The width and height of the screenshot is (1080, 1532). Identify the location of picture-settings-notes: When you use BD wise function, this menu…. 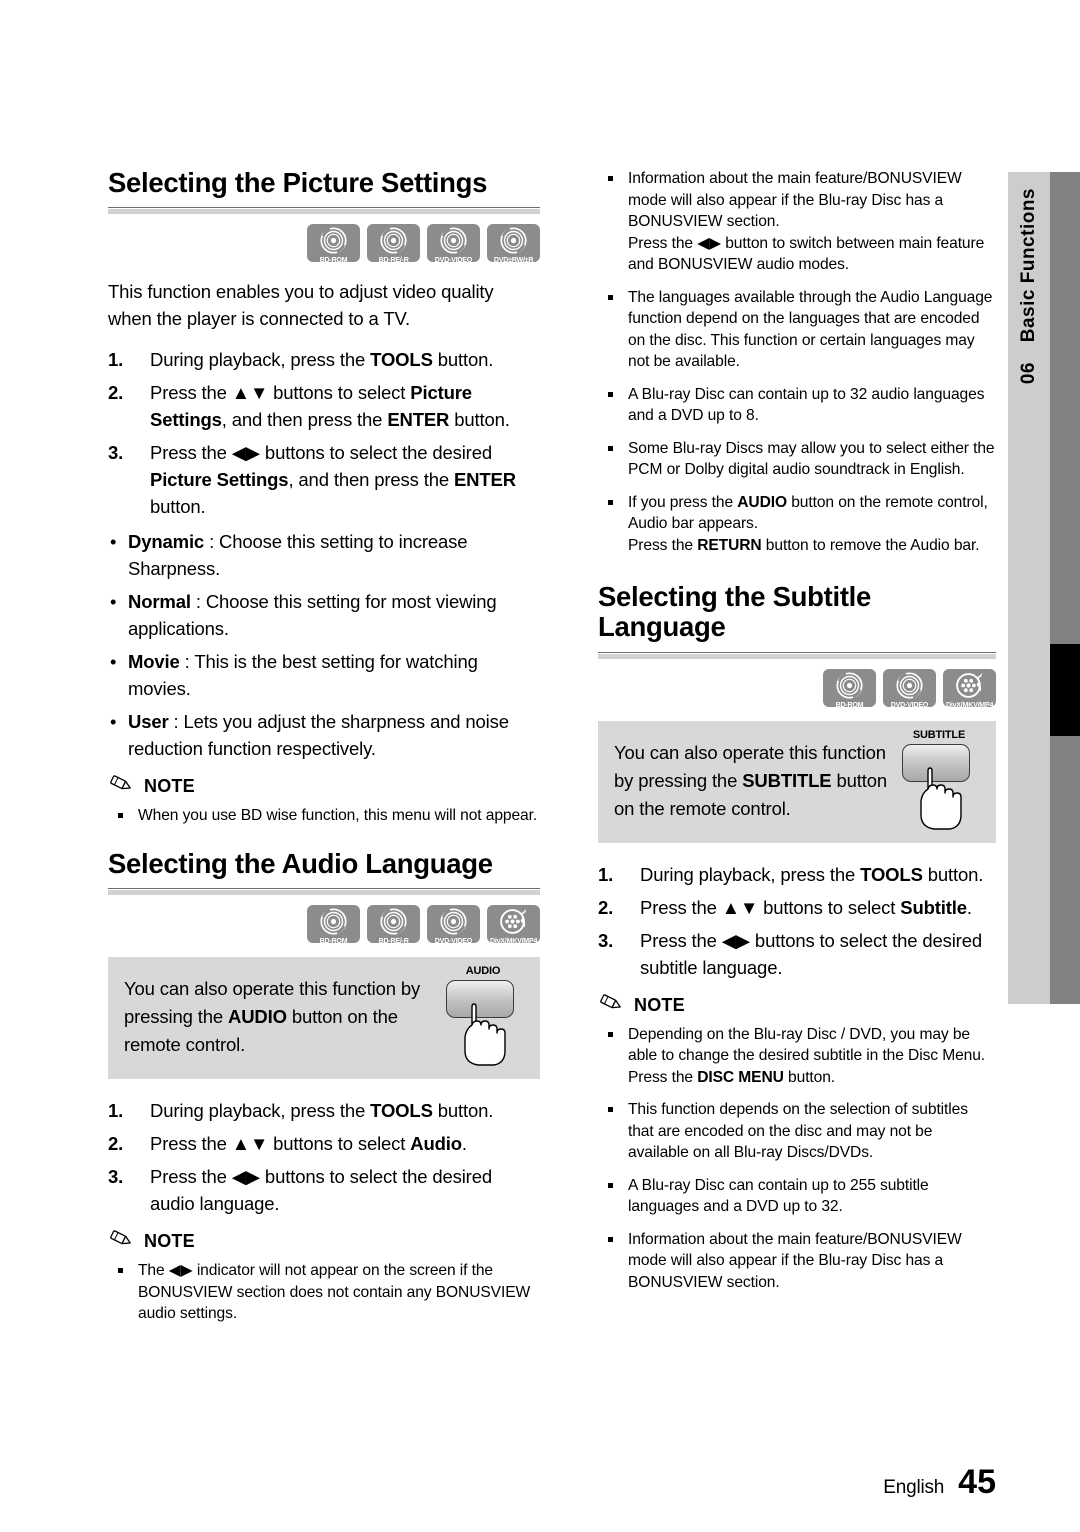
(324, 816).